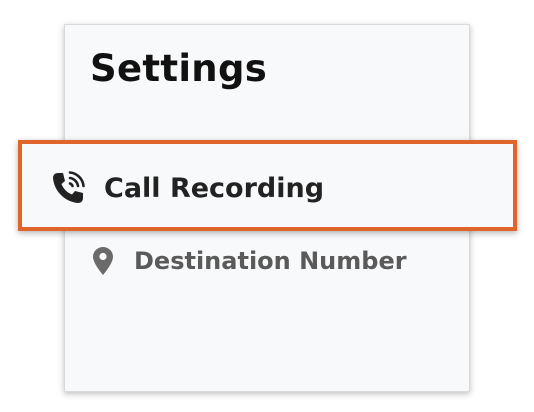 This screenshot has width=534, height=412. I want to click on map-pin-icon, so click(103, 261).